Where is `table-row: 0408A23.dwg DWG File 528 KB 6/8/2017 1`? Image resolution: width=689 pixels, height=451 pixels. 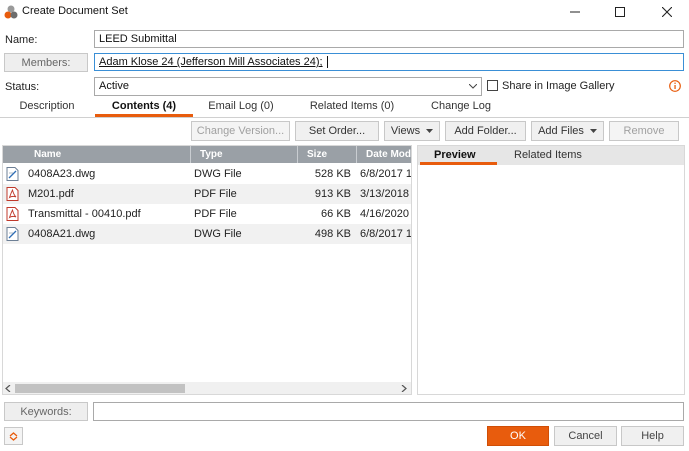
table-row: 0408A23.dwg DWG File 528 KB 6/8/2017 1 is located at coordinates (207, 174).